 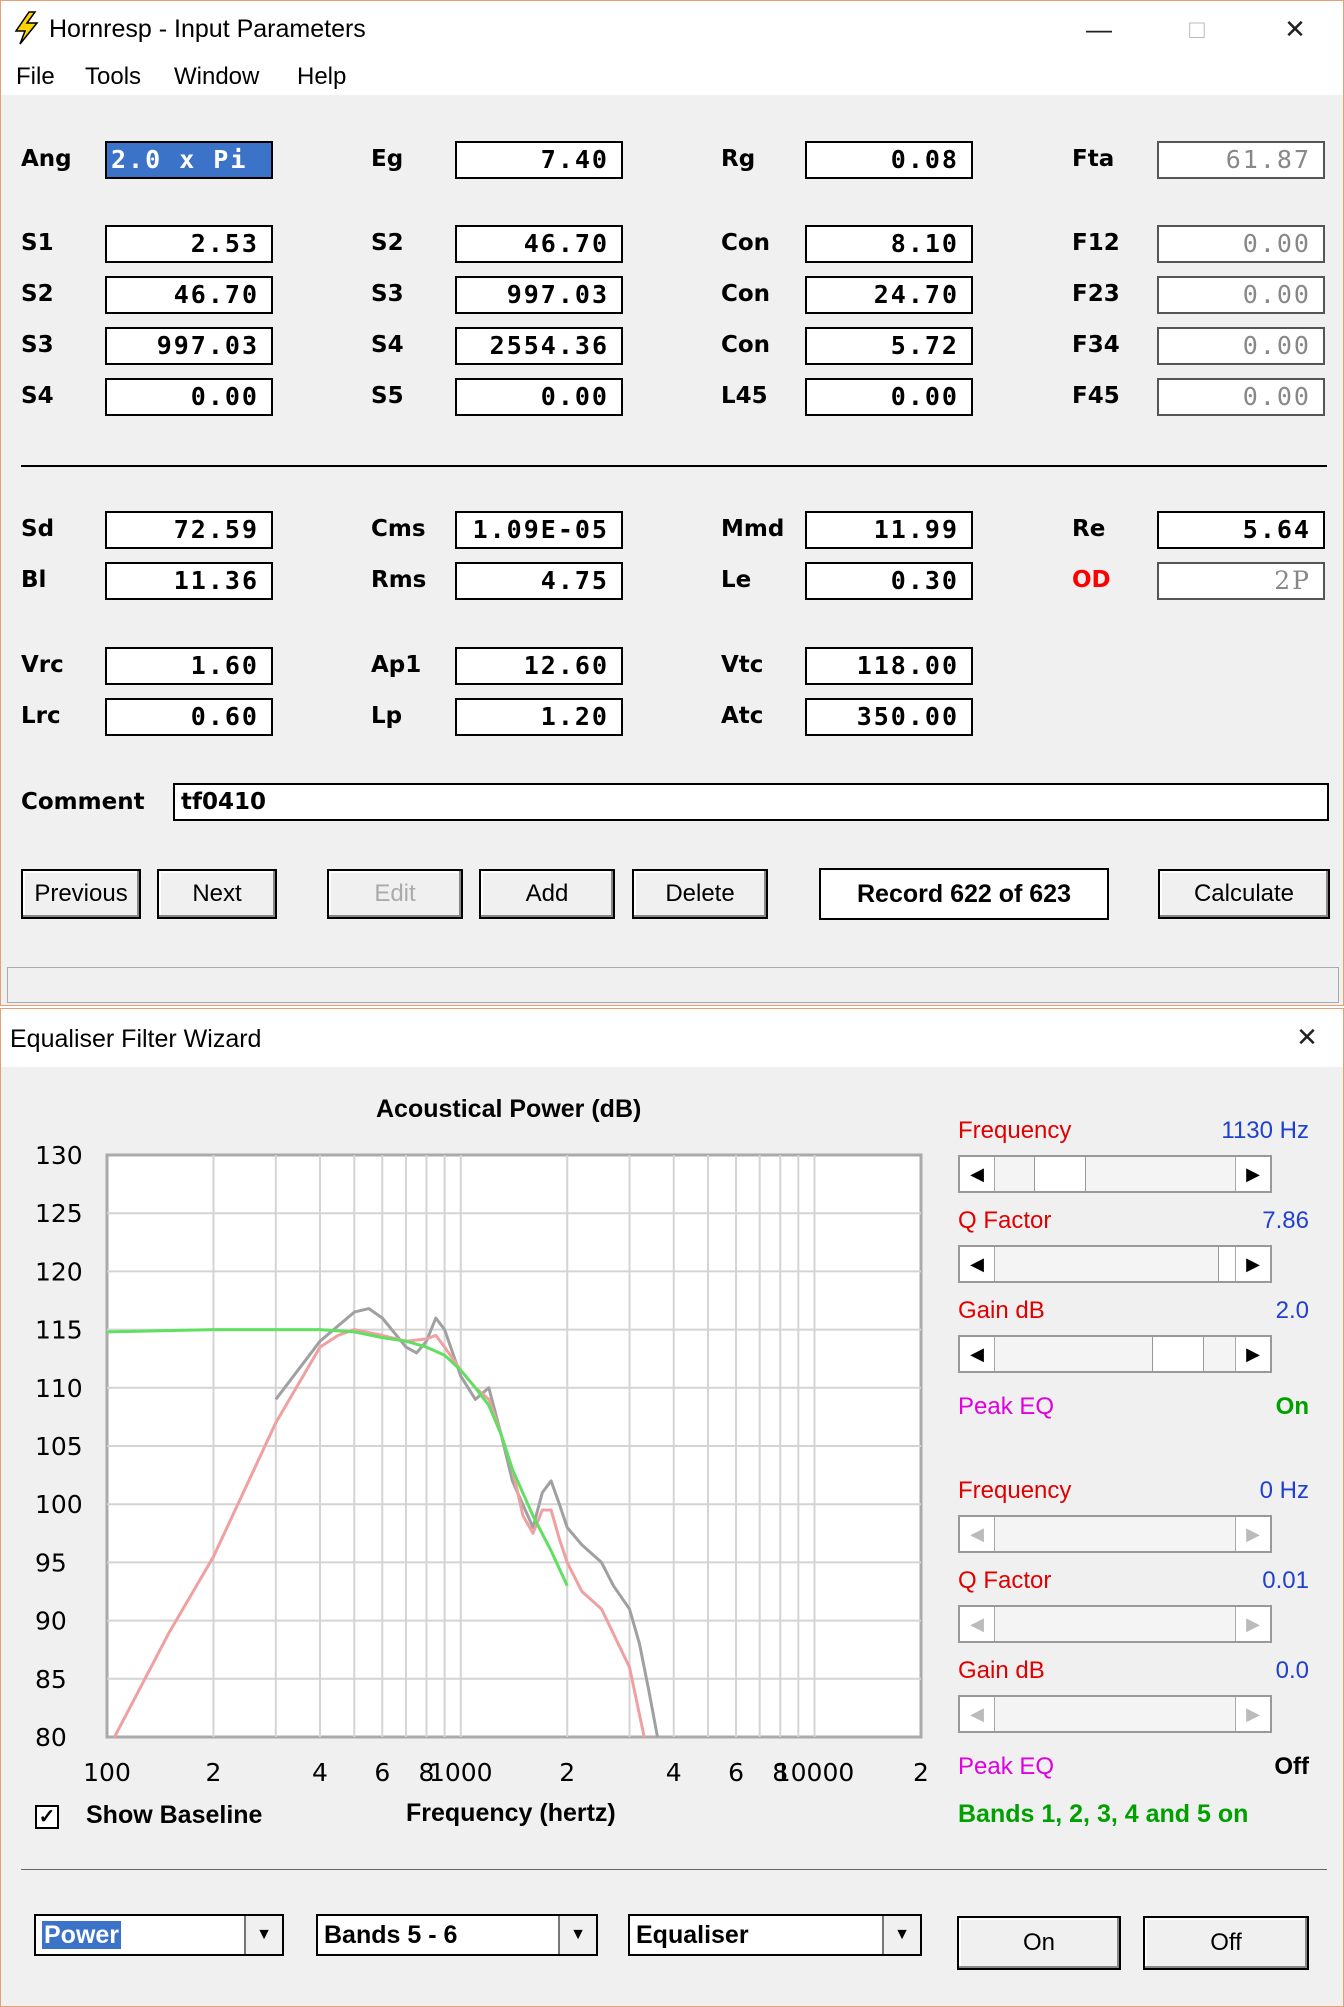 I want to click on param-label-l45: L45, so click(x=744, y=396).